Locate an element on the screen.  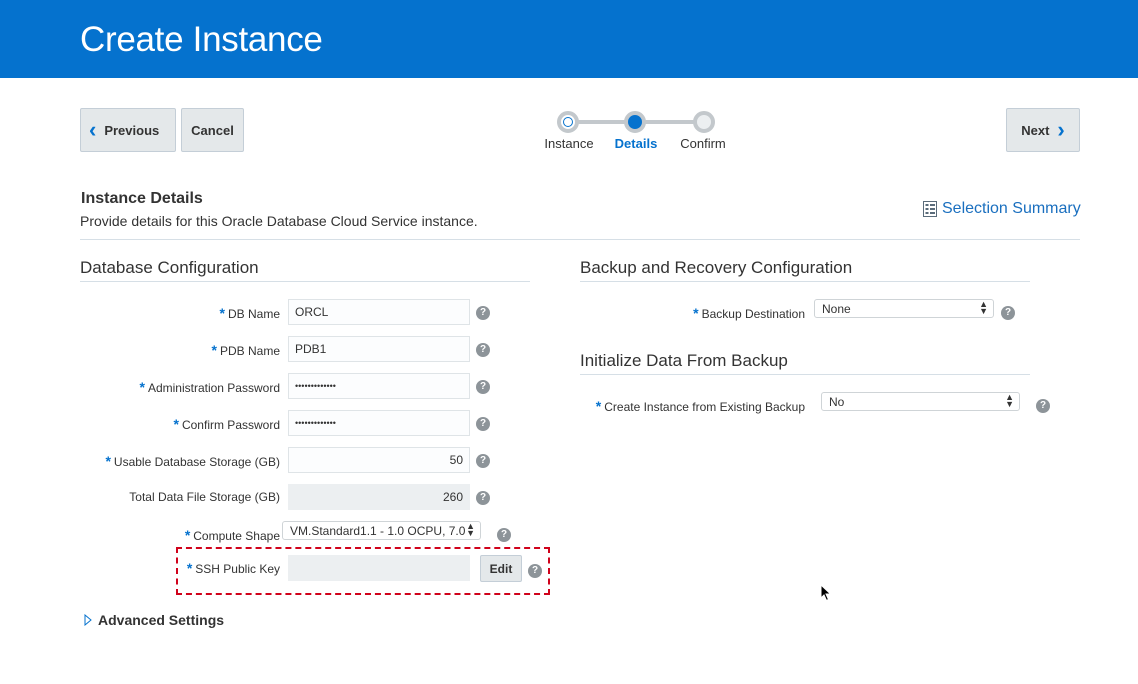
backup-destination-label: * Backup Destination is located at coordinates (749, 313).